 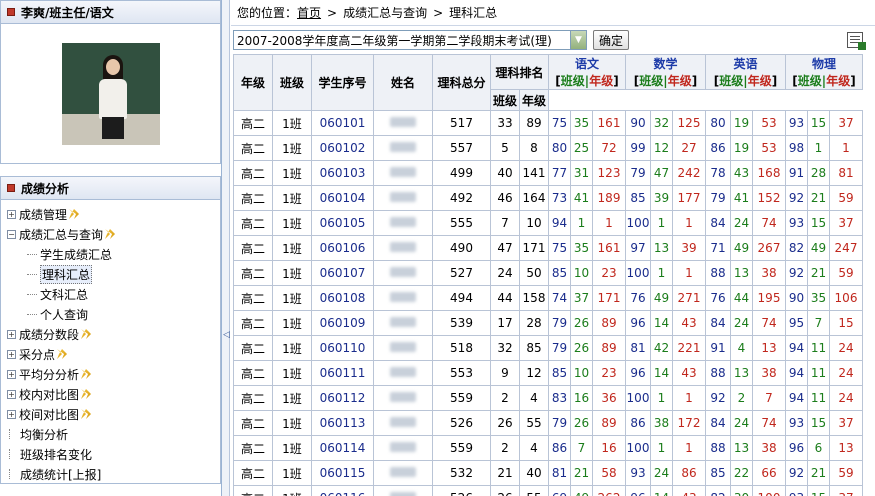 I want to click on cell-score: 86, so click(x=559, y=448).